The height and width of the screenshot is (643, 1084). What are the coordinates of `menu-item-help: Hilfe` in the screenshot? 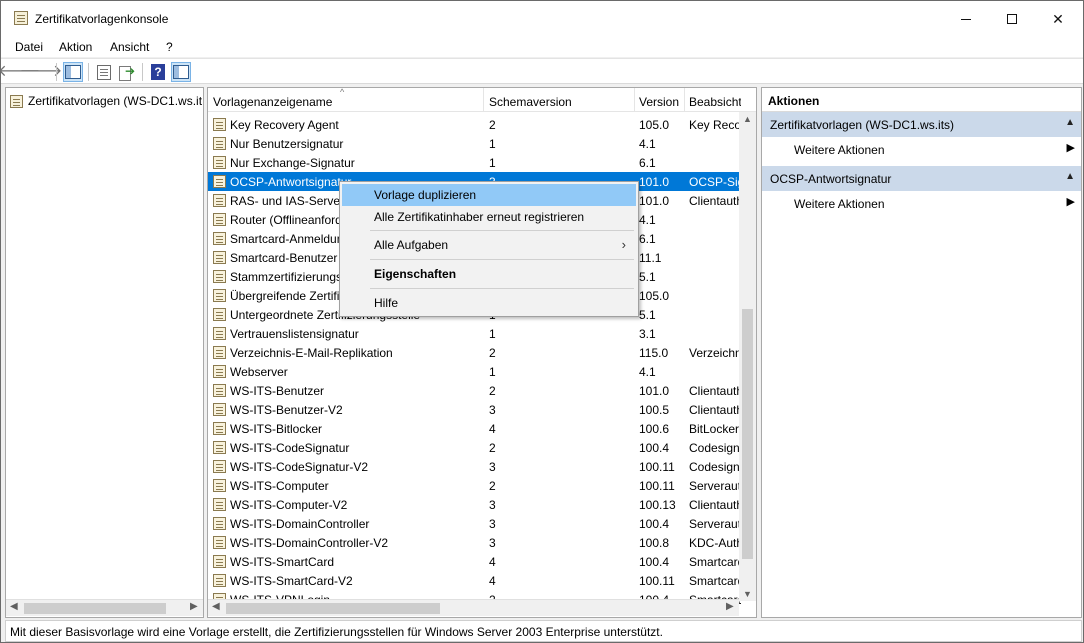 It's located at (489, 303).